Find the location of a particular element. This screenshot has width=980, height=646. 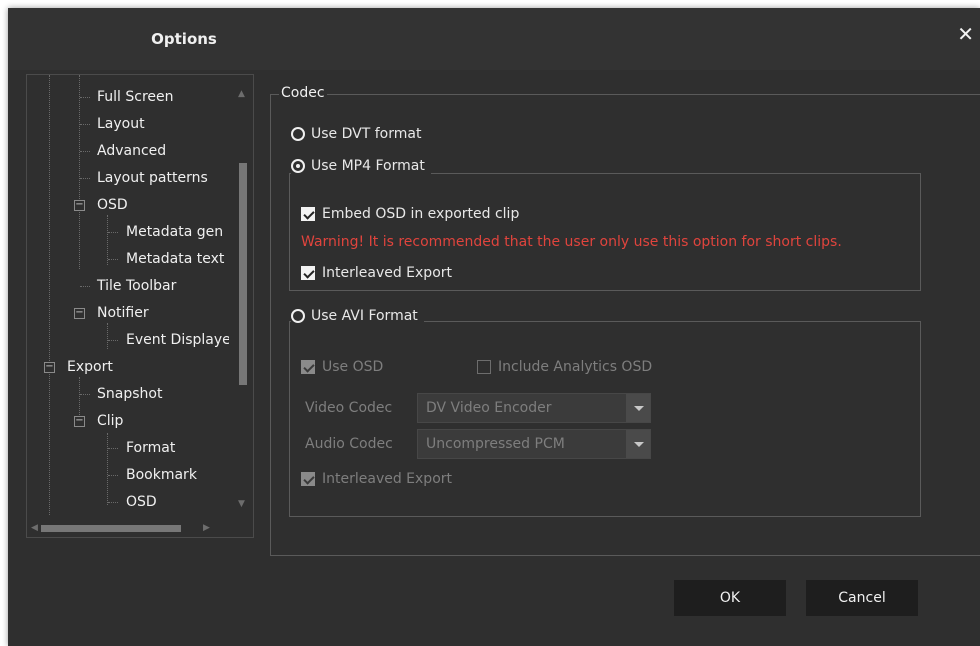

osd-collapse-icon: − is located at coordinates (79, 205).